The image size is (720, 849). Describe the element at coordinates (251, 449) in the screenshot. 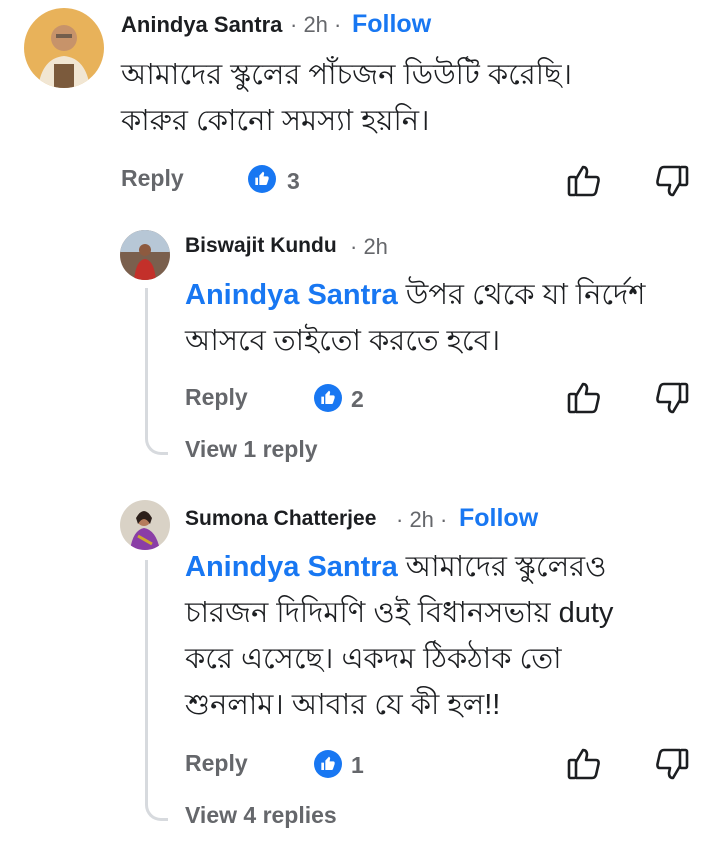

I see `view-replies-link: View 1 reply` at that location.